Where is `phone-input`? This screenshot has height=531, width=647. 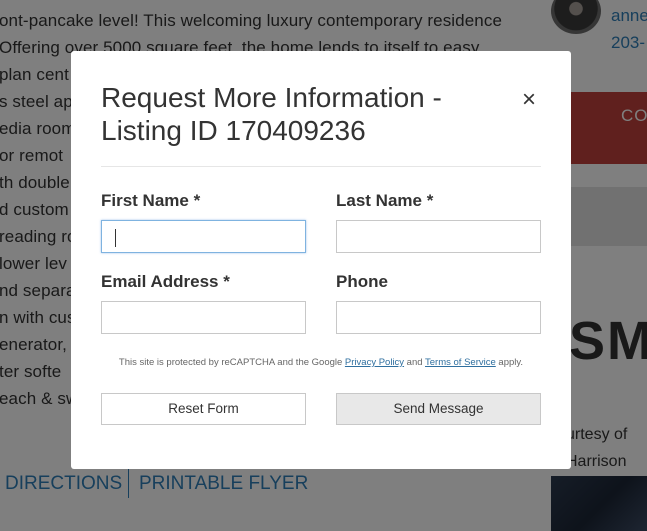
phone-input is located at coordinates (438, 317).